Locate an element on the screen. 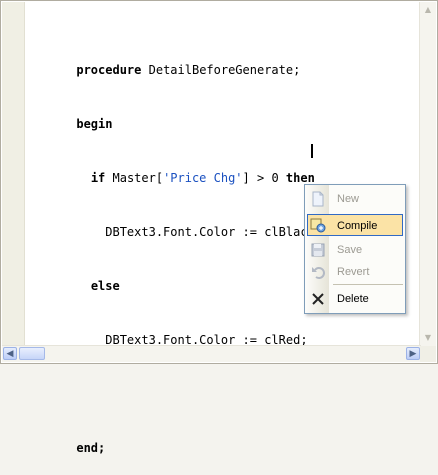 Image resolution: width=438 pixels, height=475 pixels. save-icon is located at coordinates (318, 250).